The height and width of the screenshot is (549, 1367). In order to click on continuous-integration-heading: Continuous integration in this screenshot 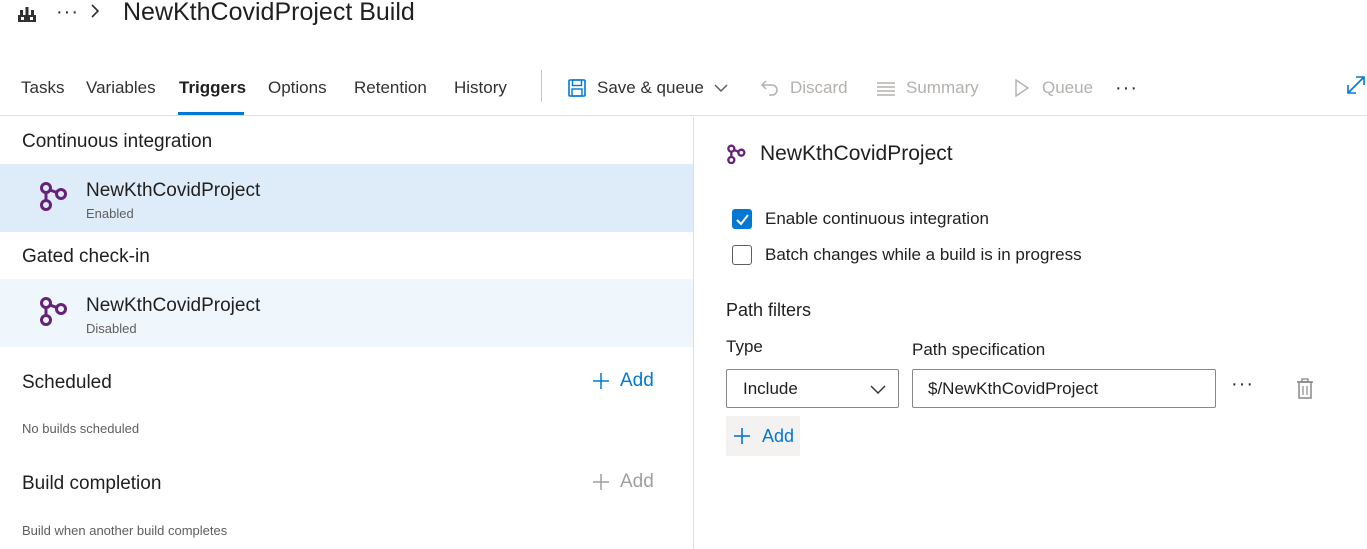, I will do `click(117, 141)`.